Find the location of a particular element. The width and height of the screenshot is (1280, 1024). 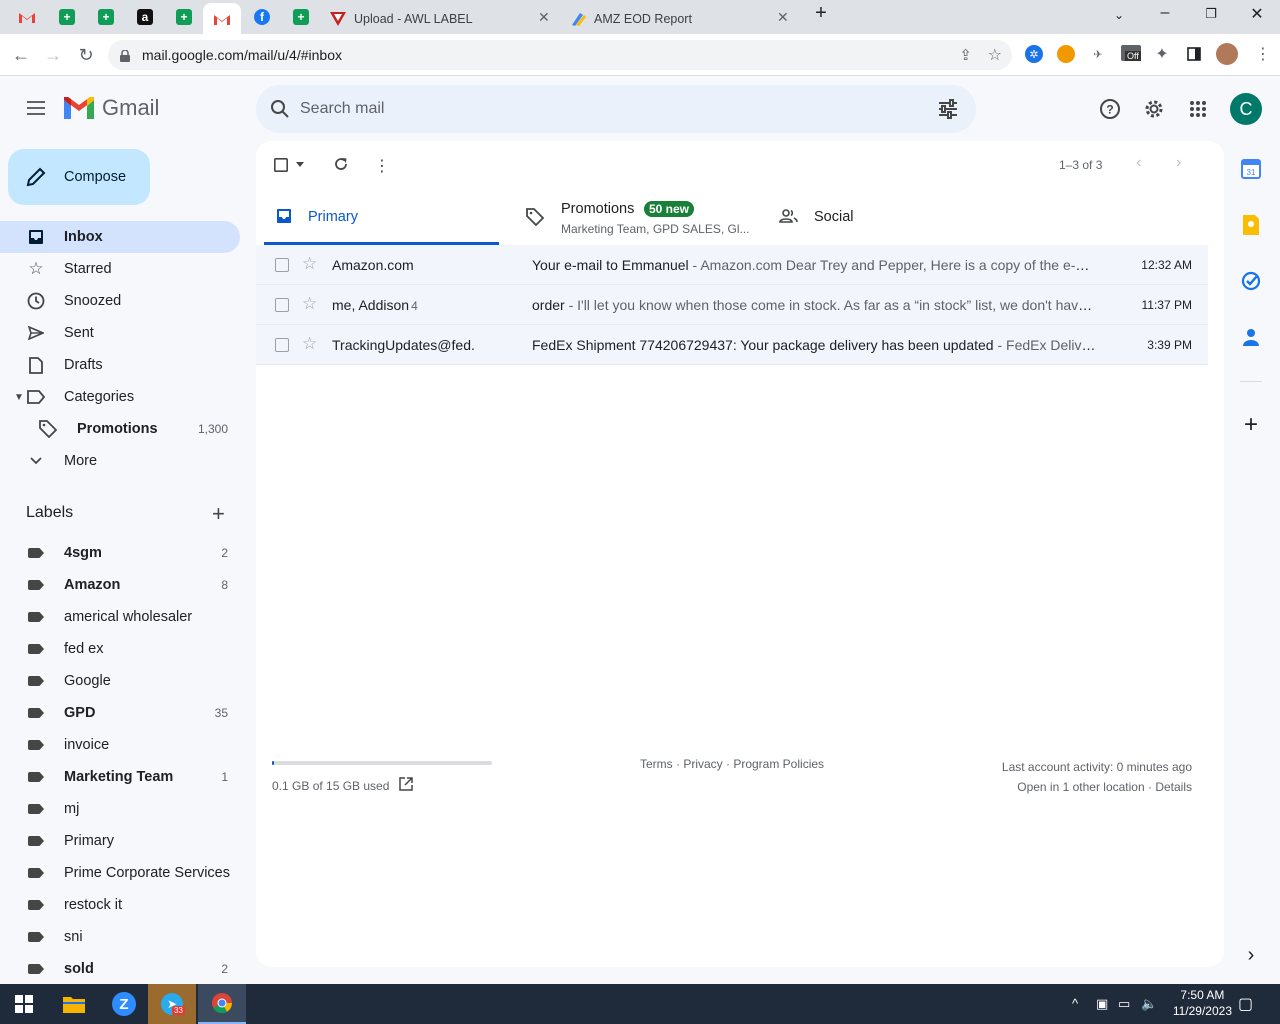

label-item: sold 2 is located at coordinates (120, 969).